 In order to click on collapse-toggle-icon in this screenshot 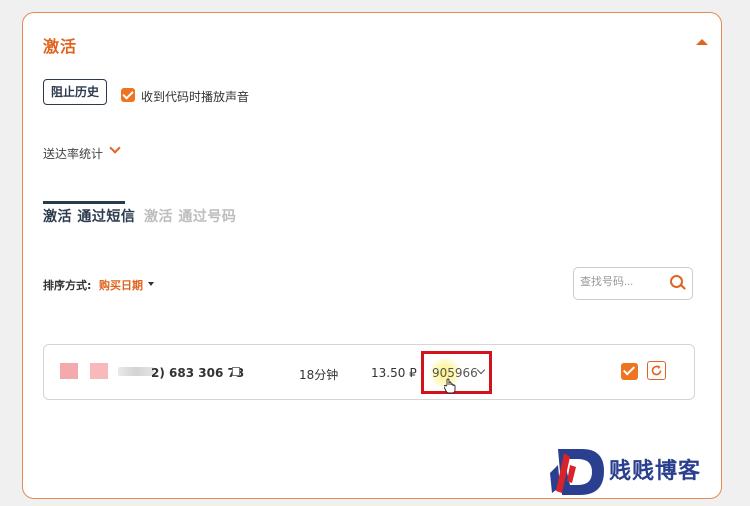, I will do `click(702, 43)`.